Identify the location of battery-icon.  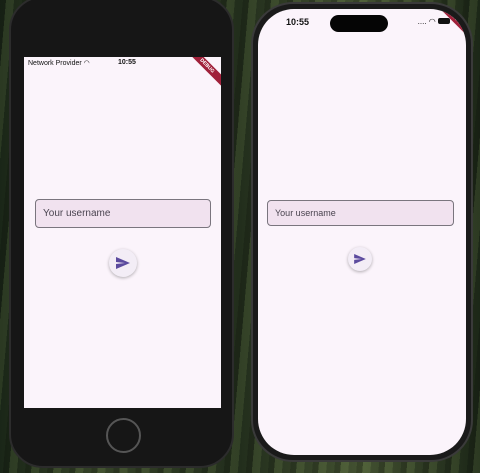
(444, 21).